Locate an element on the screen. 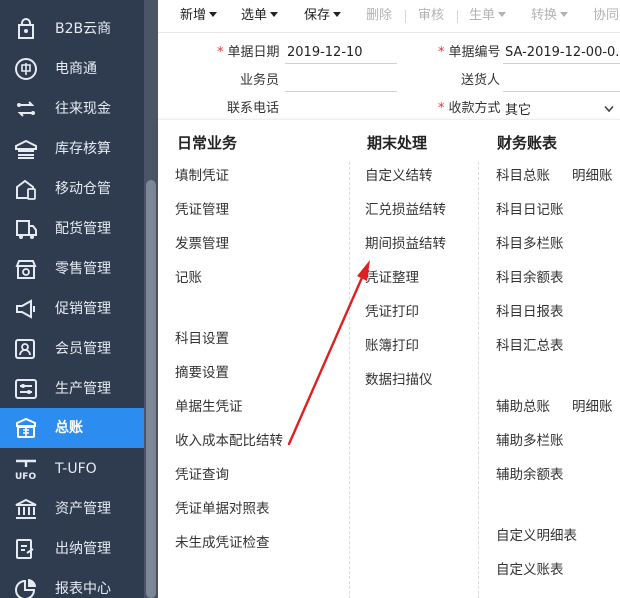 This screenshot has height=598, width=620. sidebar-item-reports: 报表中心 is located at coordinates (72, 583).